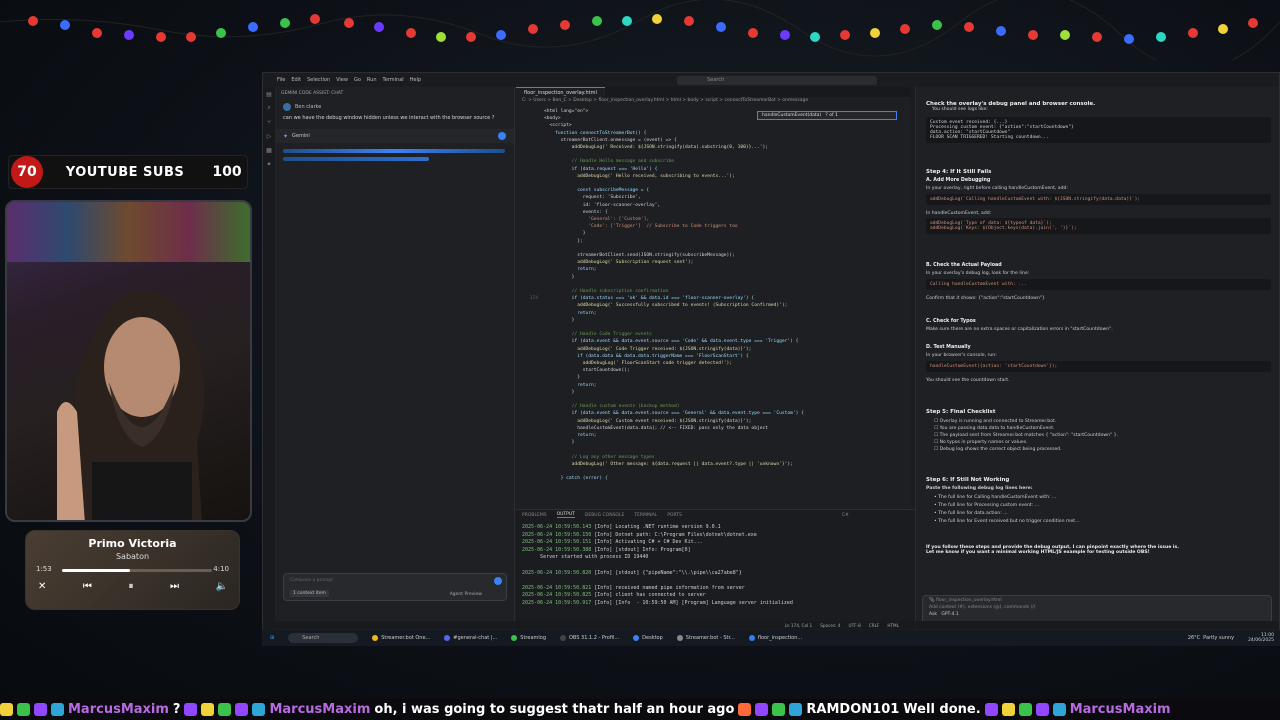 The width and height of the screenshot is (1280, 720). Describe the element at coordinates (415, 80) in the screenshot. I see `menu-help: Help` at that location.